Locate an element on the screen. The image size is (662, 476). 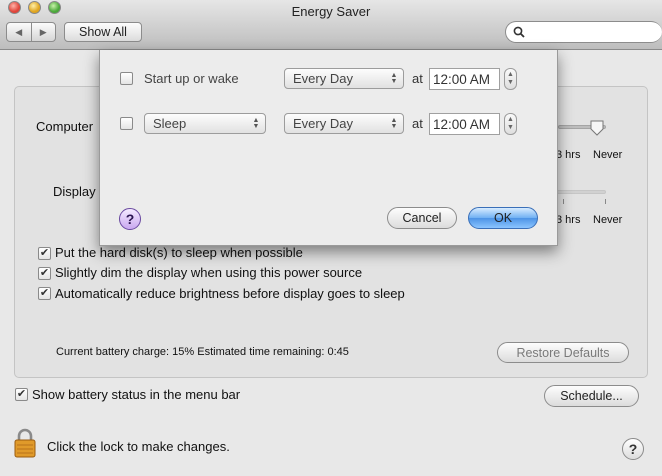
restore-defaults-button: Restore Defaults is located at coordinates (563, 352).